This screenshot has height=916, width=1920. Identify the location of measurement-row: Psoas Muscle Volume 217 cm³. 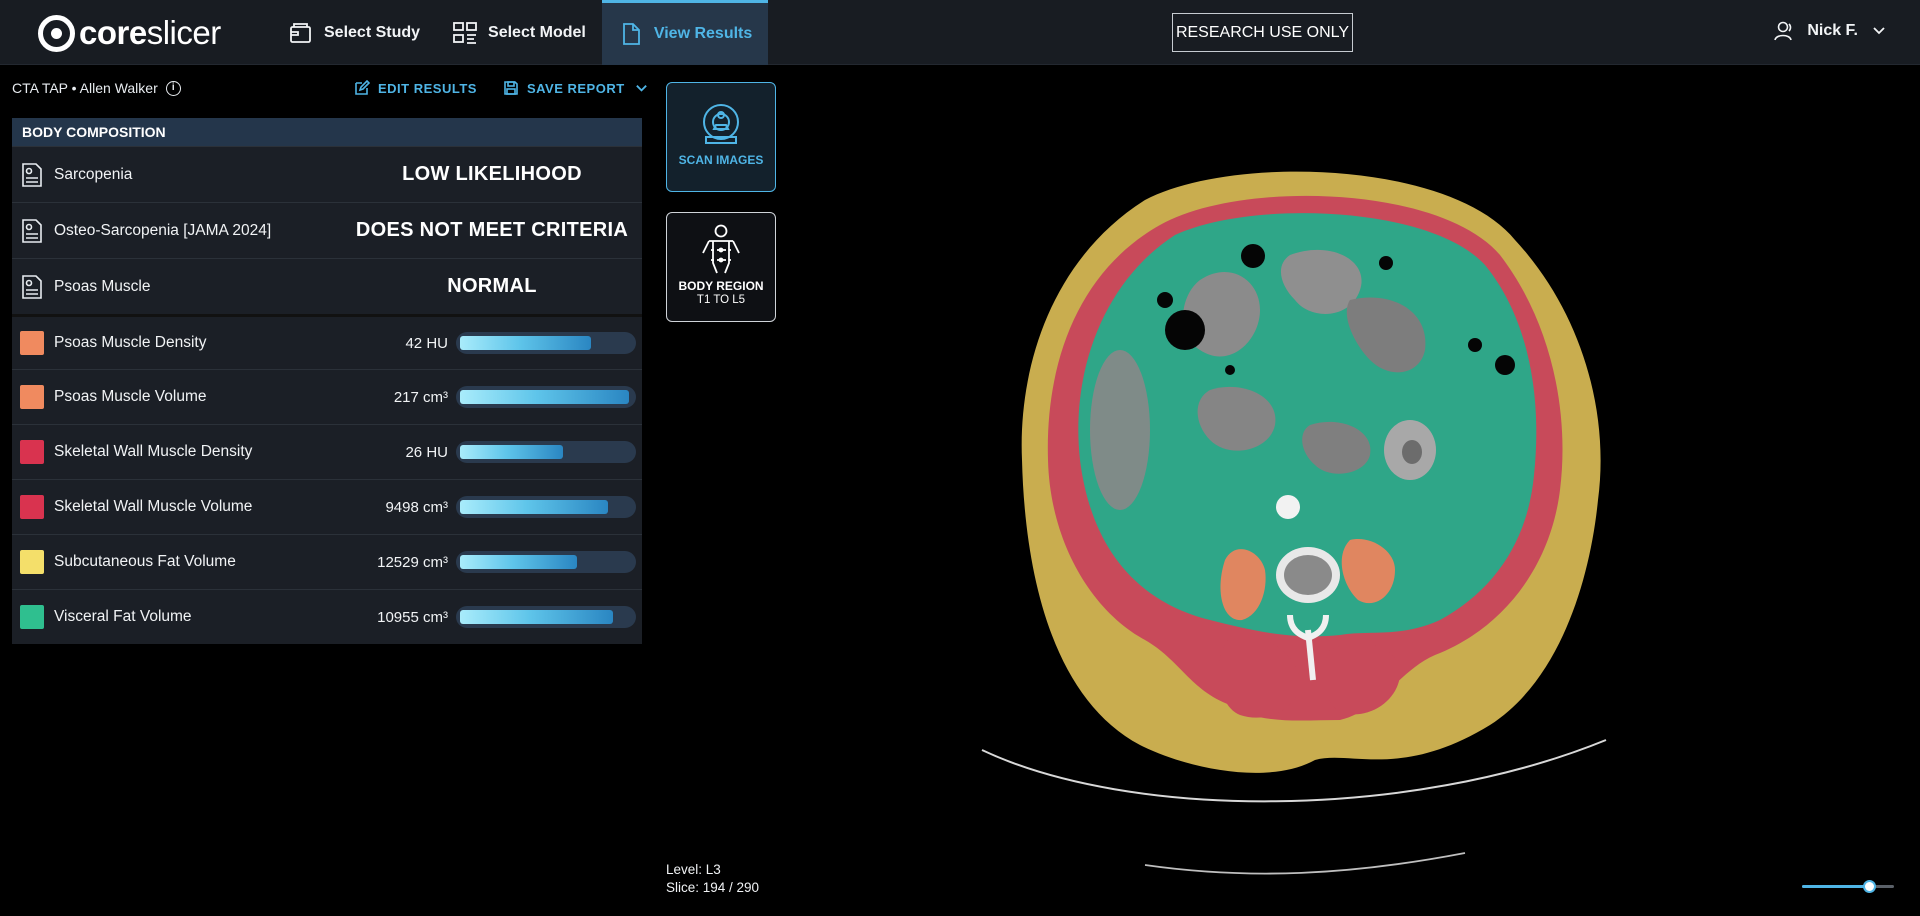
(327, 396).